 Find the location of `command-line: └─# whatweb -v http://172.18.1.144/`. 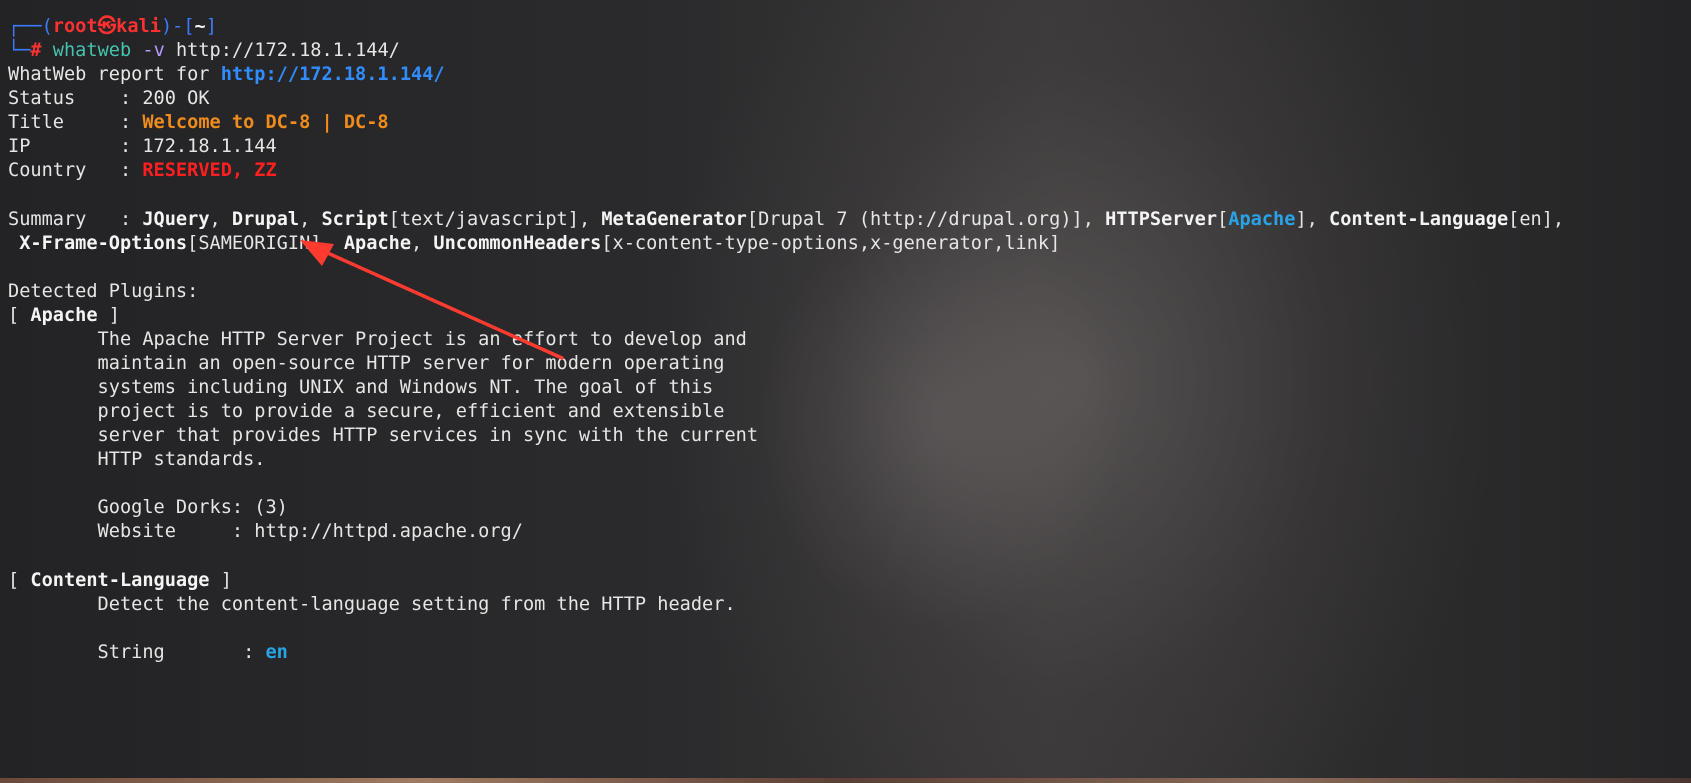

command-line: └─# whatweb -v http://172.18.1.144/ is located at coordinates (204, 51).